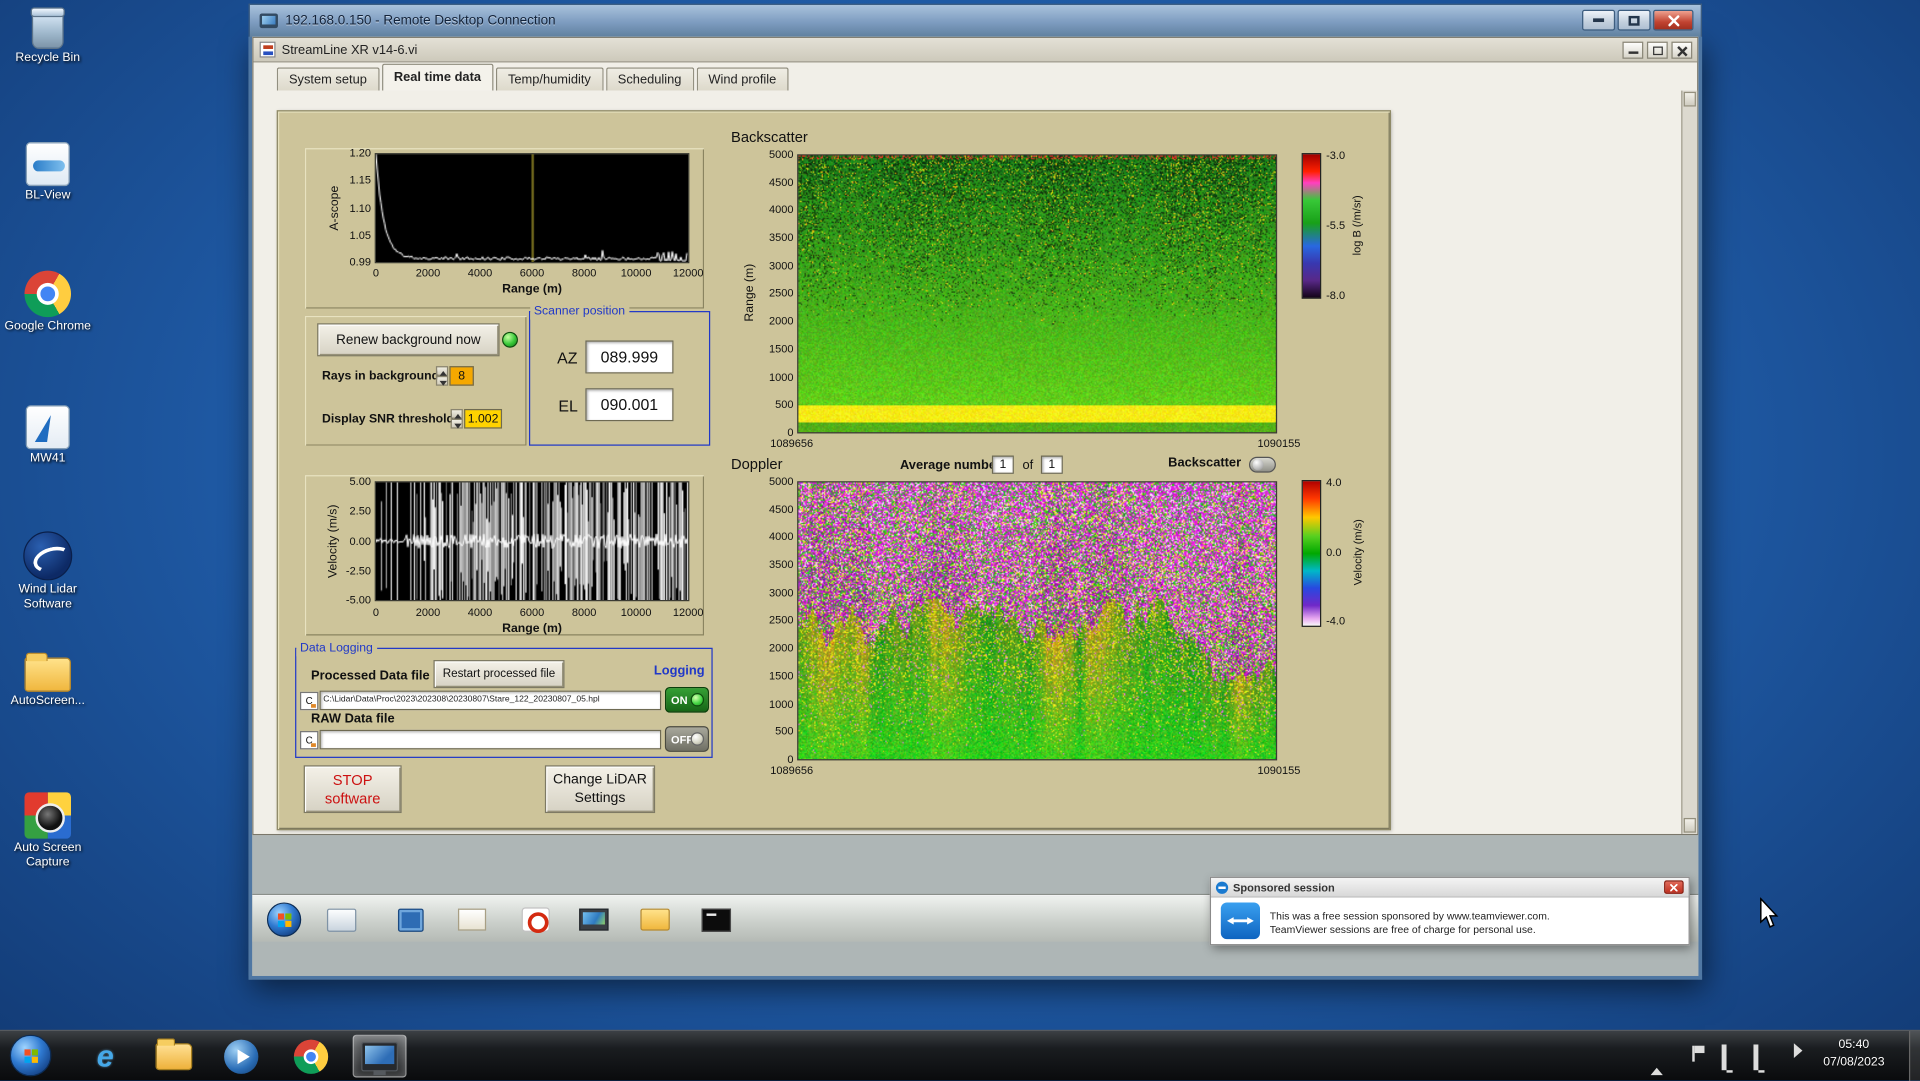 This screenshot has height=1081, width=1920. What do you see at coordinates (742, 79) in the screenshot?
I see `tab-wind-profile: Wind profile` at bounding box center [742, 79].